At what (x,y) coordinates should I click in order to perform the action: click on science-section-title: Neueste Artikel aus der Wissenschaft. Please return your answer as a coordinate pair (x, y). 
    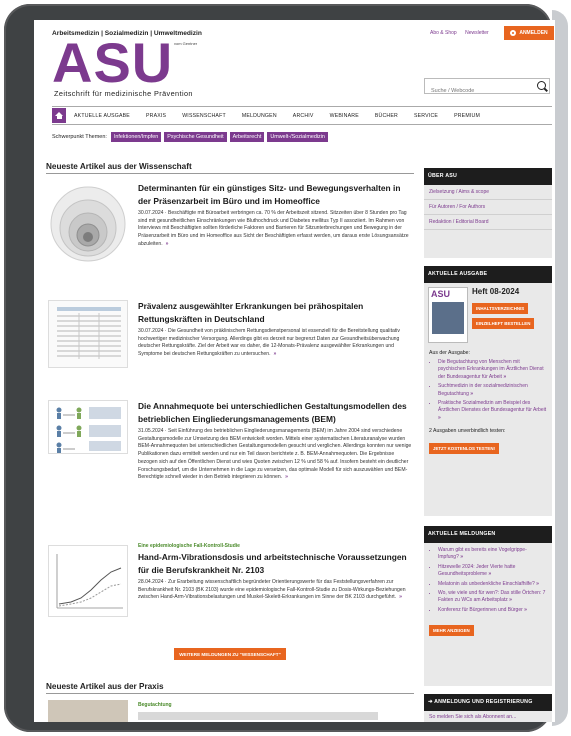
    Looking at the image, I should click on (119, 166).